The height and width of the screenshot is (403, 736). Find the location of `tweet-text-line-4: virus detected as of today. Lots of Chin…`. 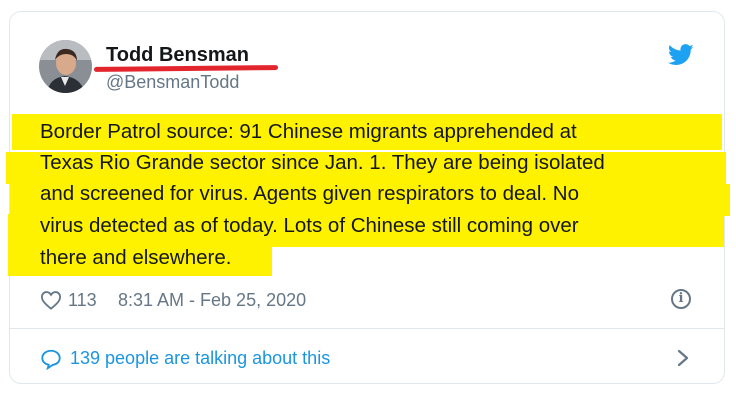

tweet-text-line-4: virus detected as of today. Lots of Chin… is located at coordinates (309, 225).